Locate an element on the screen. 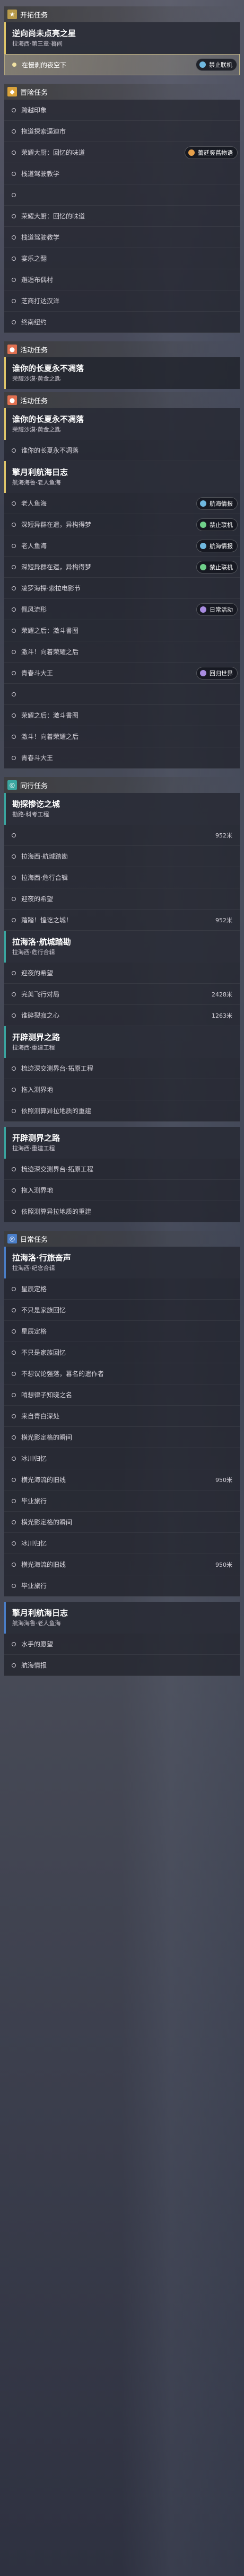 The height and width of the screenshot is (2576, 244). quest-step: 哨想律子知晓之名 is located at coordinates (122, 1395).